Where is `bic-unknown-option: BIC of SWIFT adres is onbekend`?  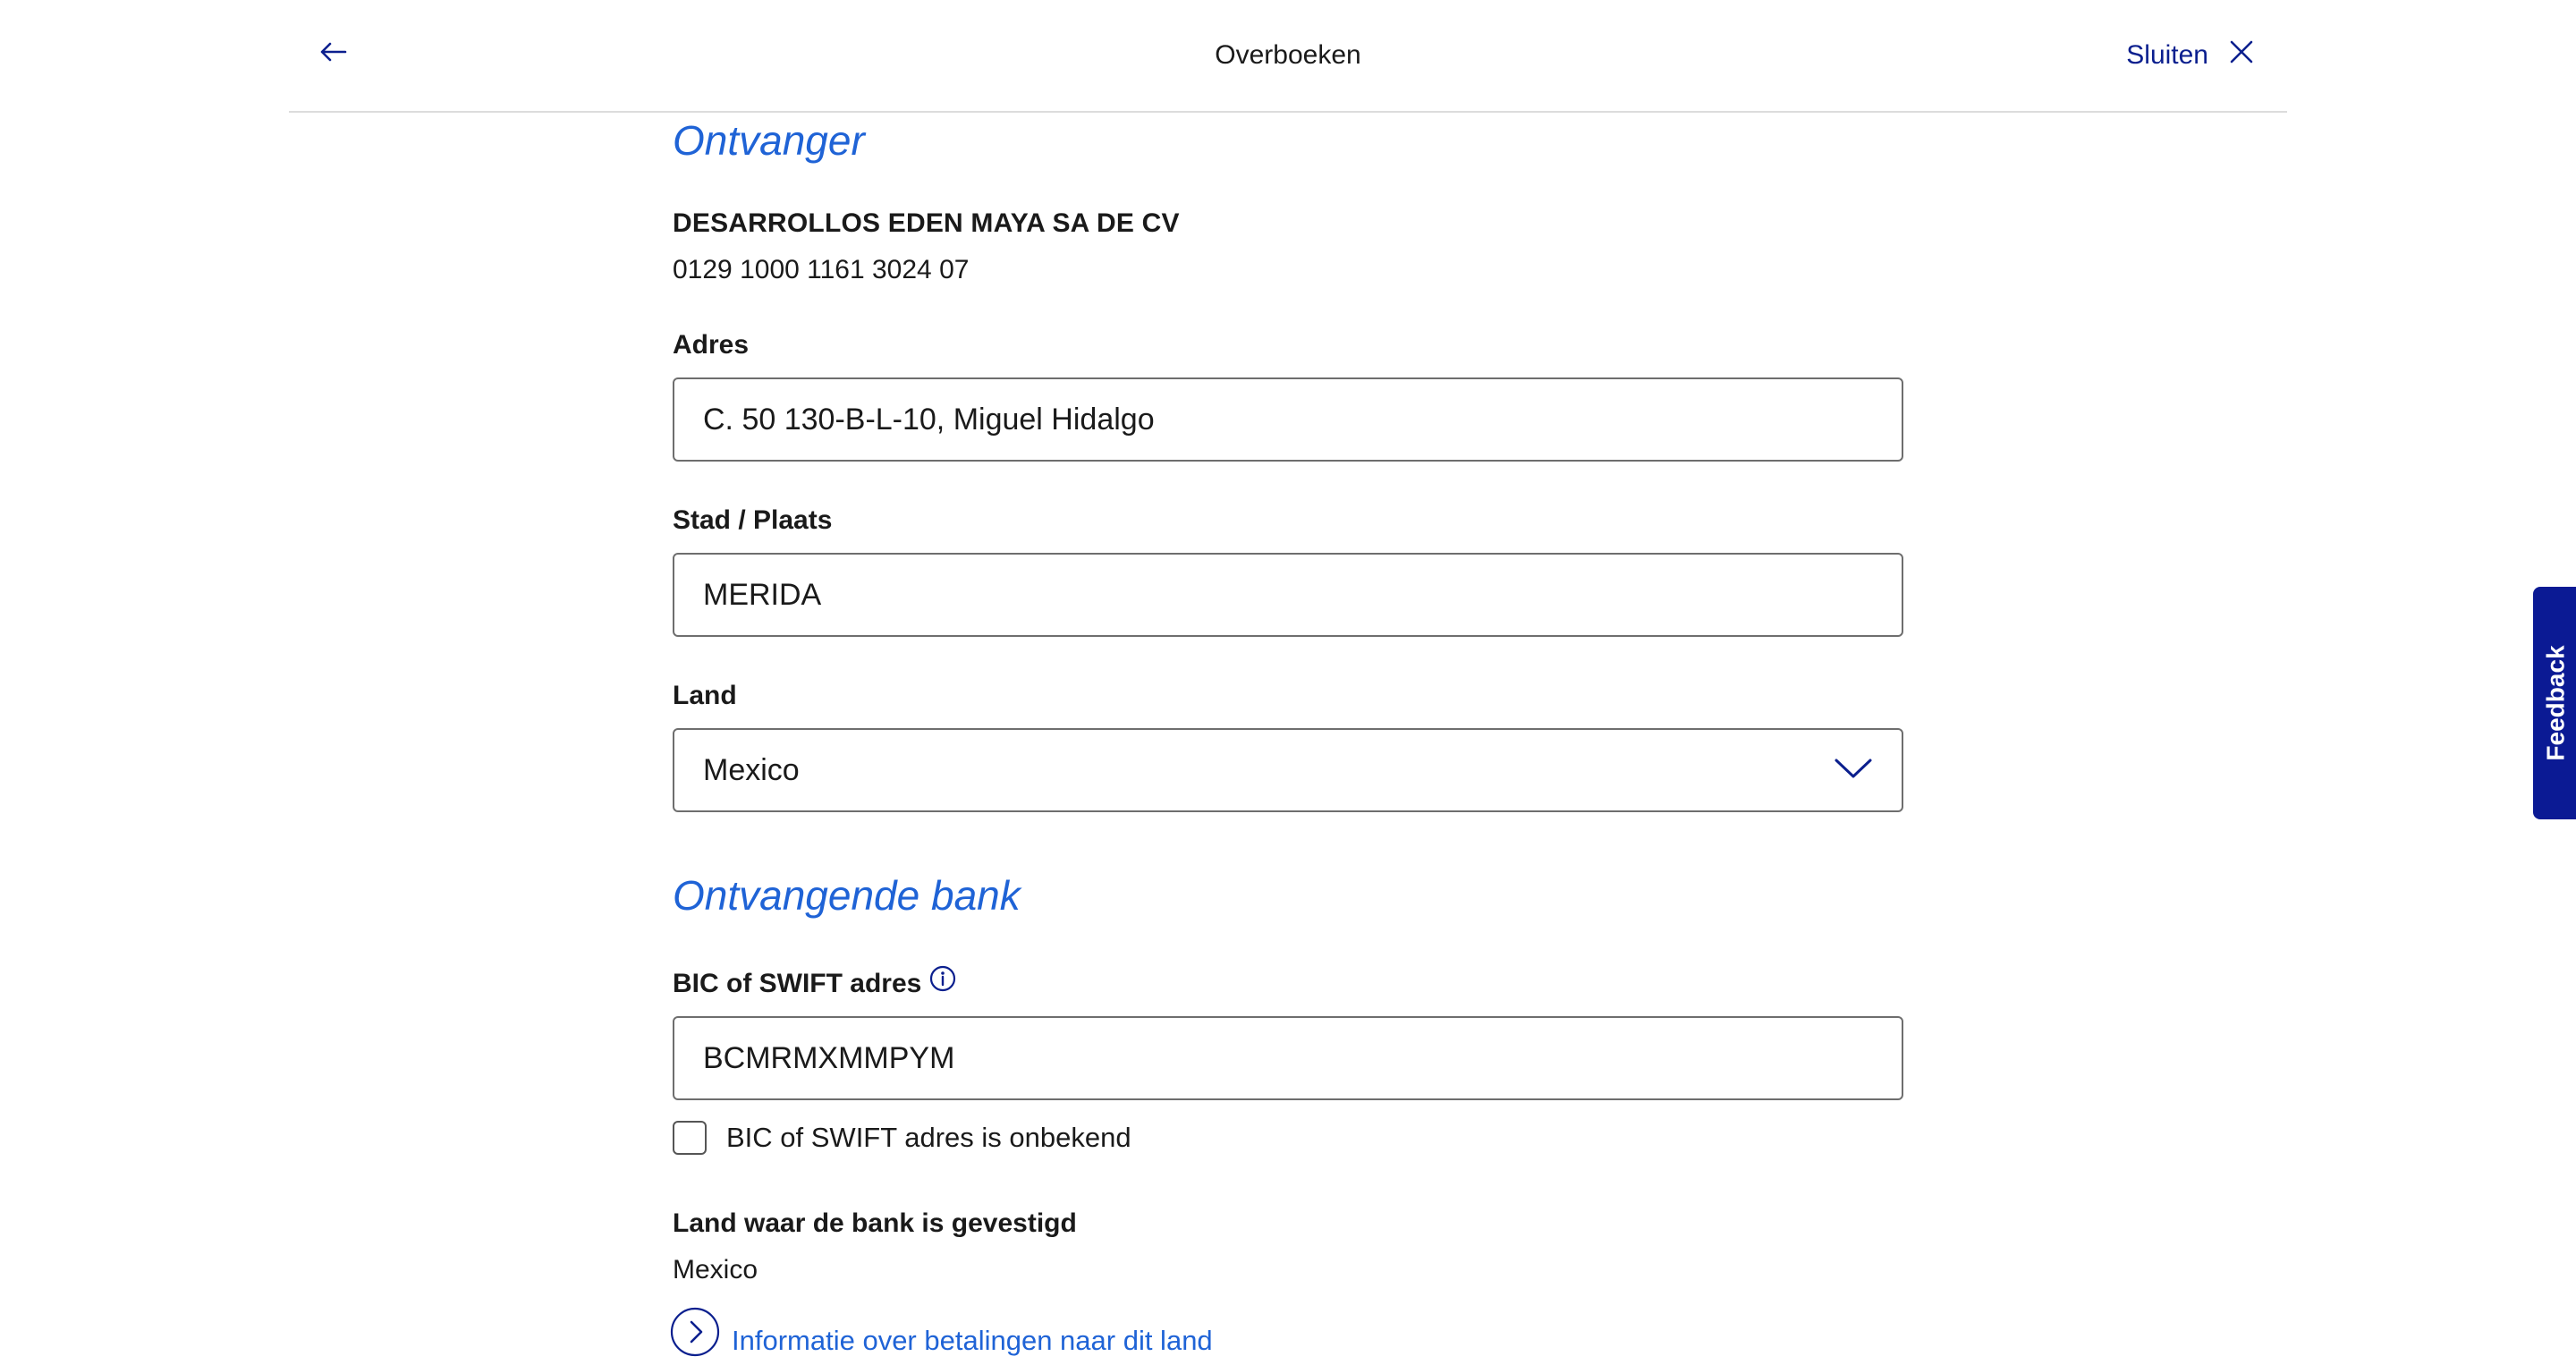 bic-unknown-option: BIC of SWIFT adres is onbekend is located at coordinates (902, 1138).